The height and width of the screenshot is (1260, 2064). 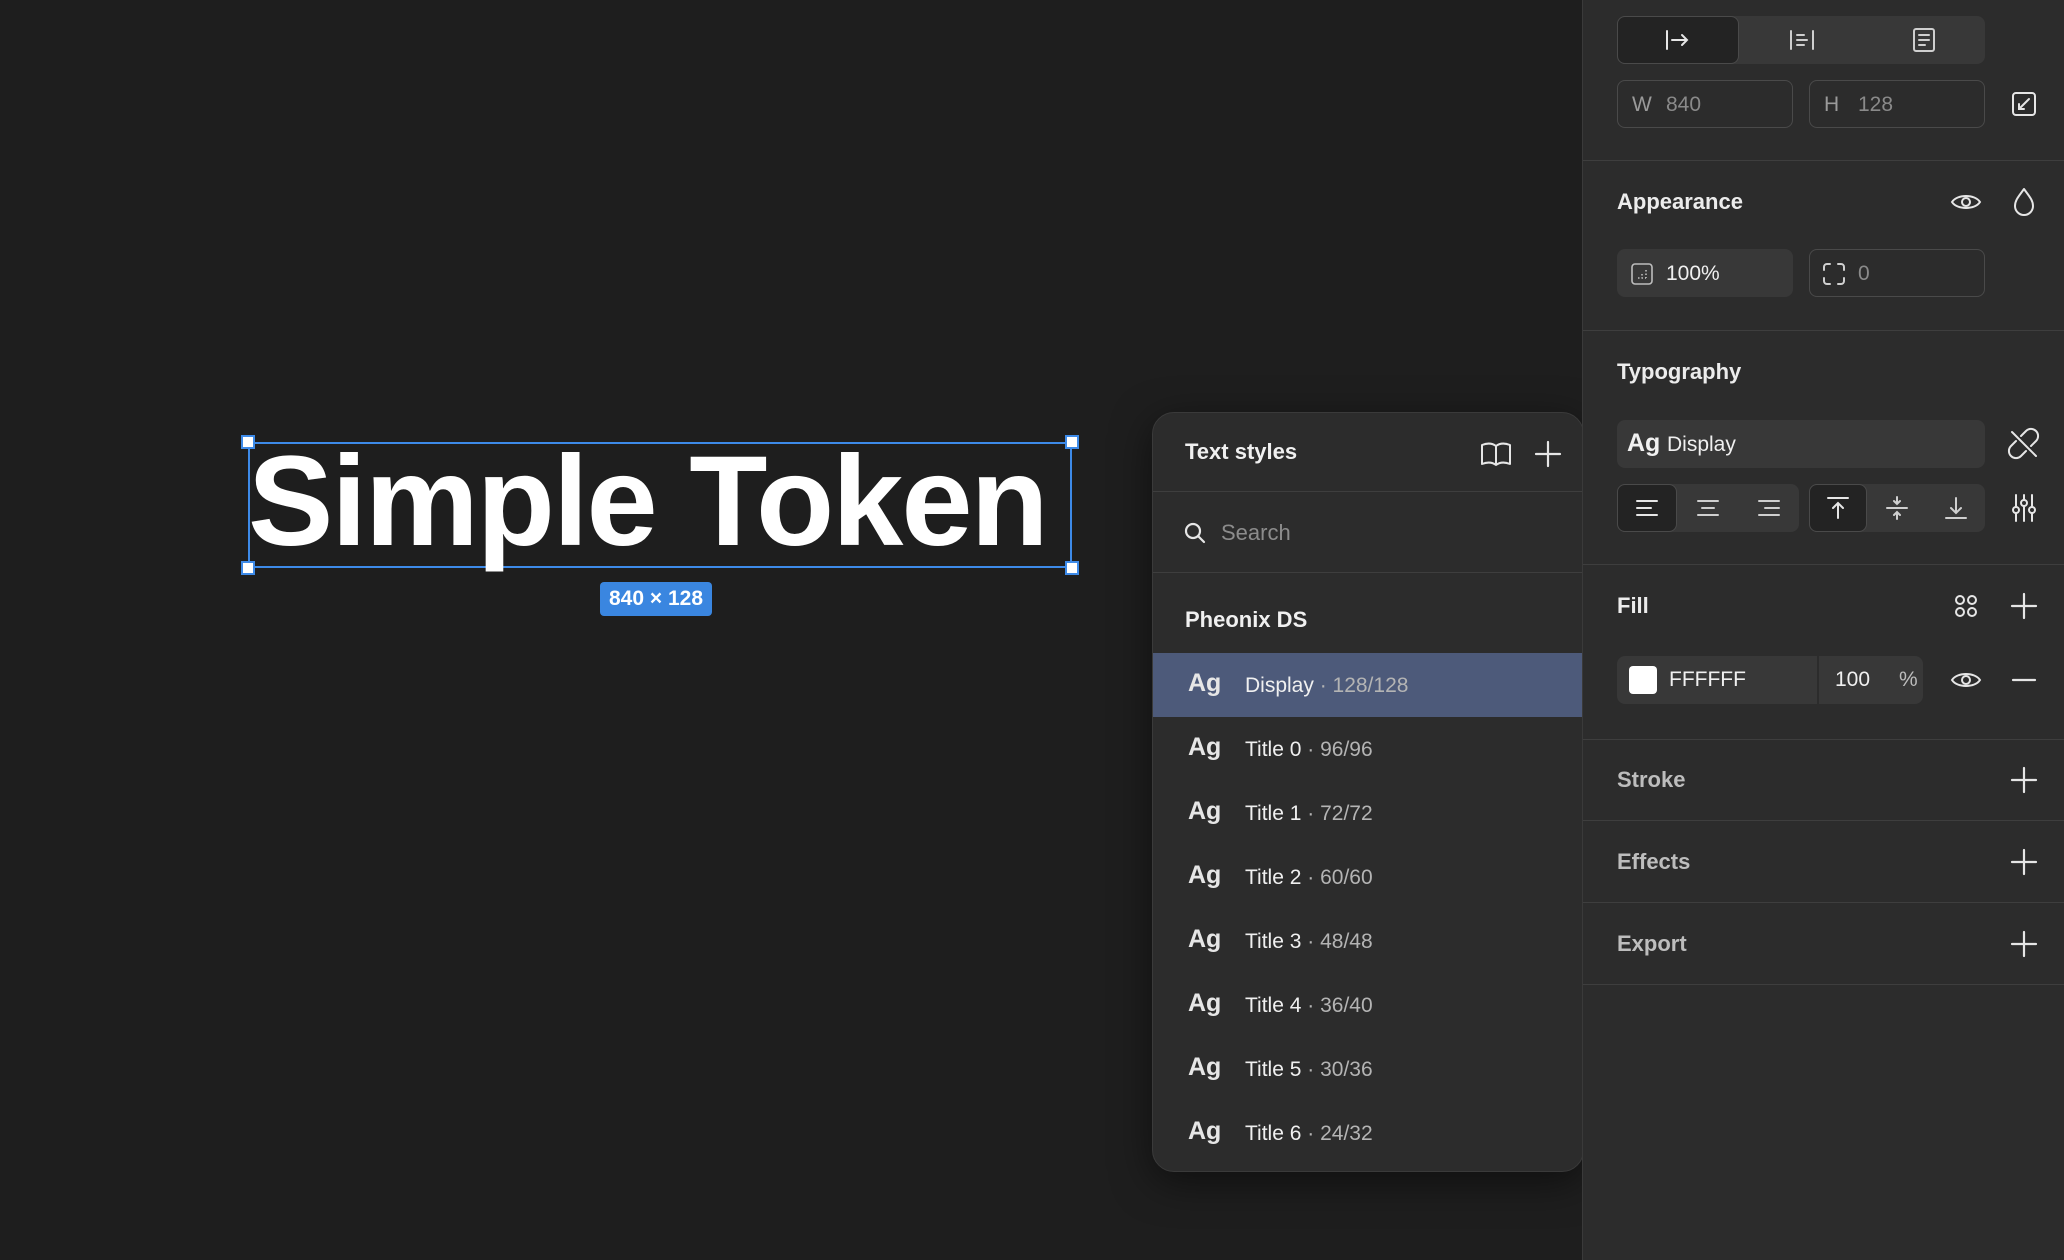 I want to click on add-stroke-icon, so click(x=2024, y=780).